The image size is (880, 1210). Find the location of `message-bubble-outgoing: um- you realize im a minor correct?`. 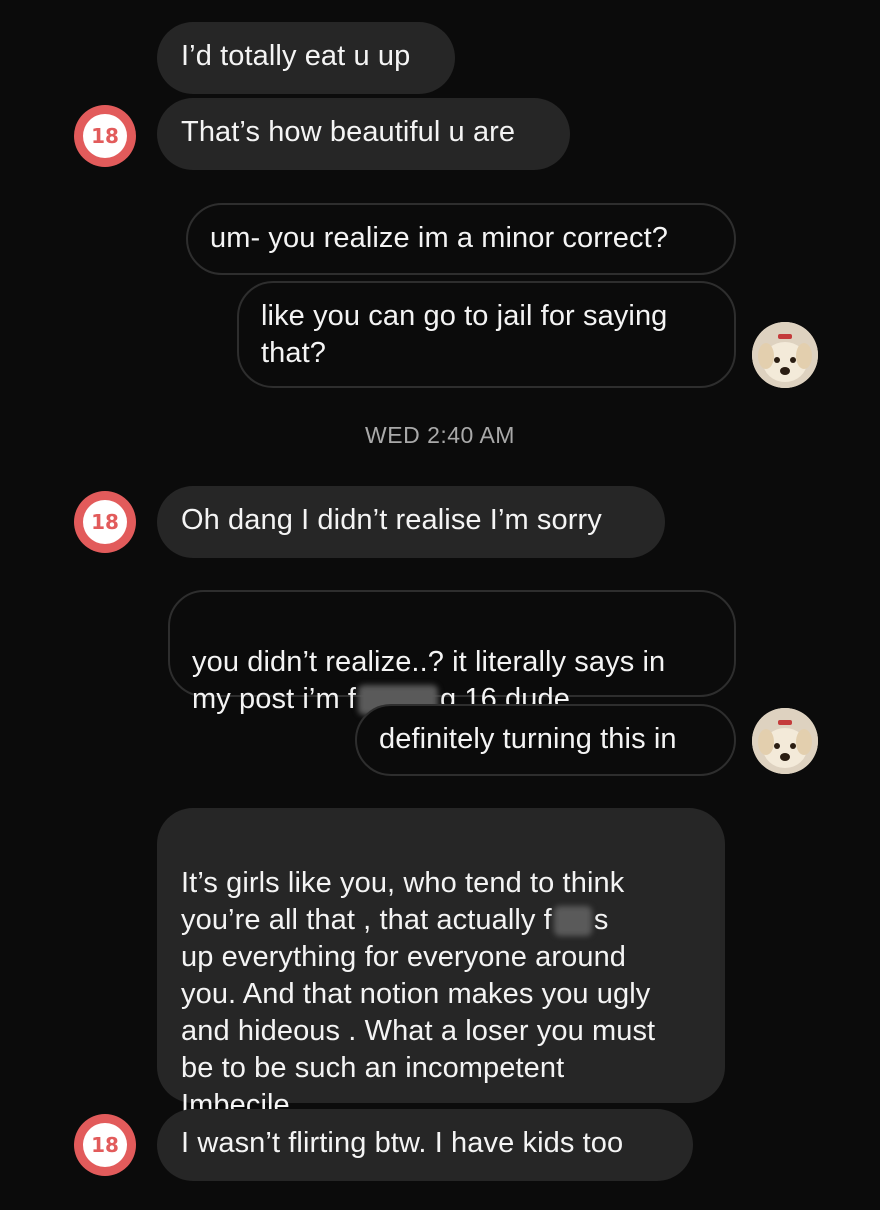

message-bubble-outgoing: um- you realize im a minor correct? is located at coordinates (461, 239).